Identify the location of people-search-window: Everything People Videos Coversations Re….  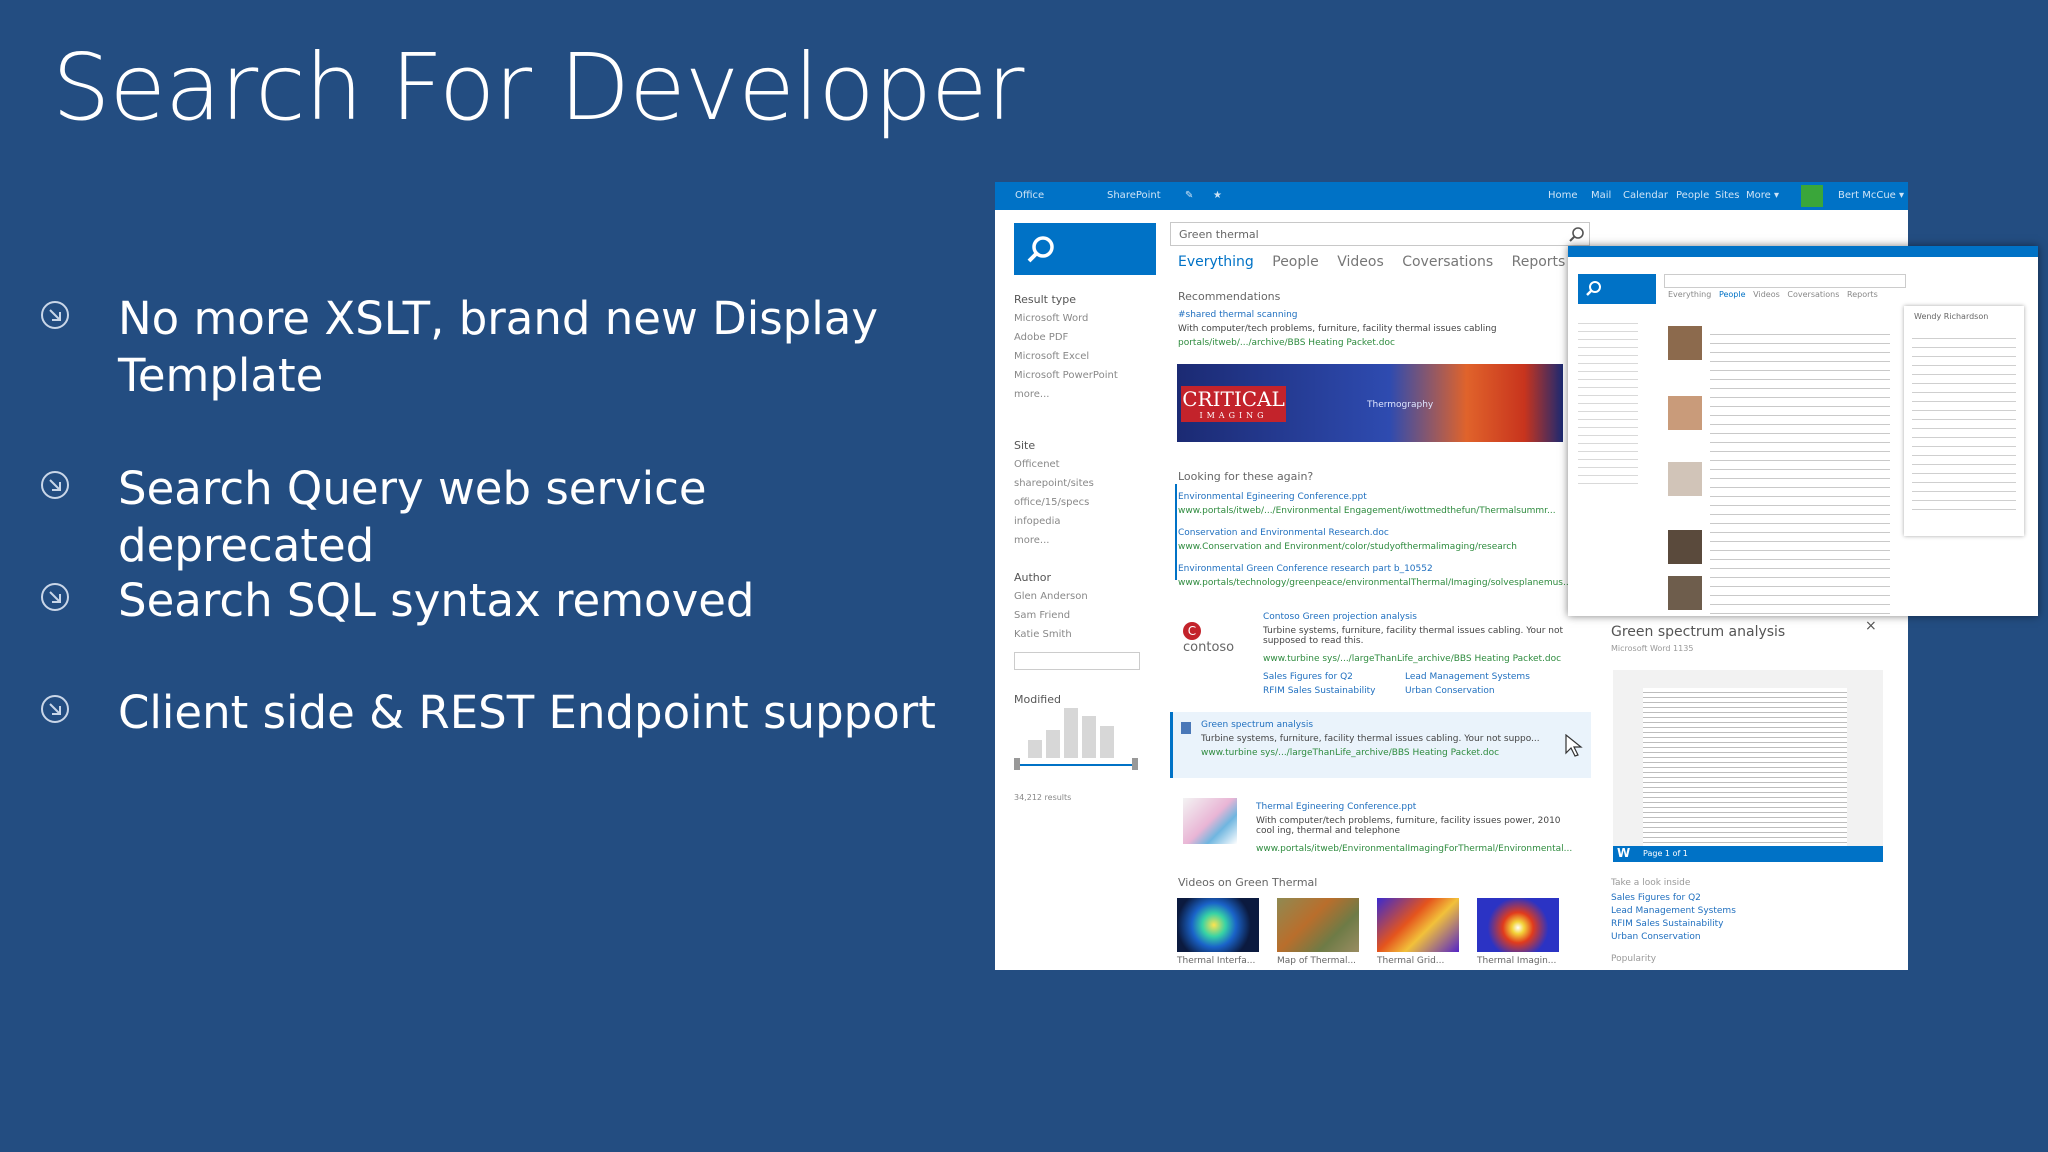
(1803, 431).